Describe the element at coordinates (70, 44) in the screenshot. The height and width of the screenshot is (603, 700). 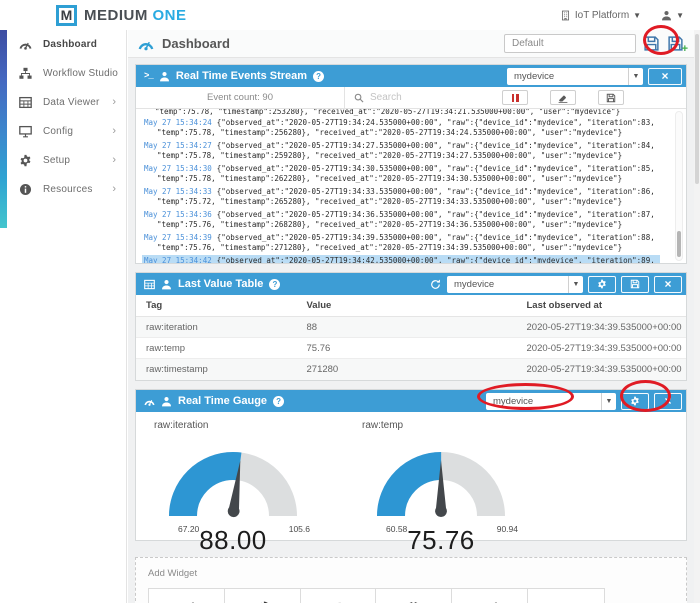
I see `sidebar-item-label: Dashboard` at that location.